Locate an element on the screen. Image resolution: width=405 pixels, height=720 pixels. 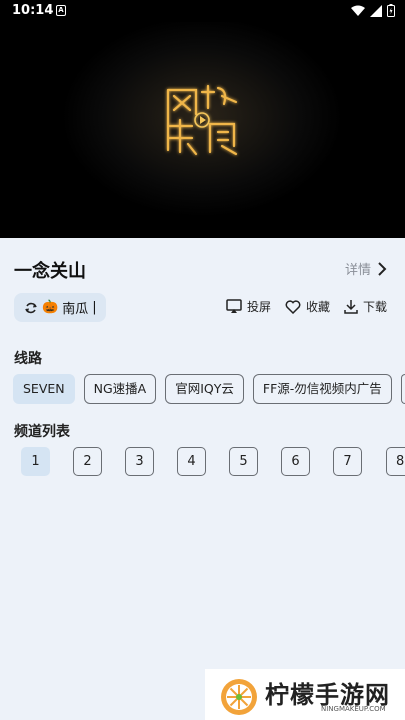
battery-icon is located at coordinates (391, 10).